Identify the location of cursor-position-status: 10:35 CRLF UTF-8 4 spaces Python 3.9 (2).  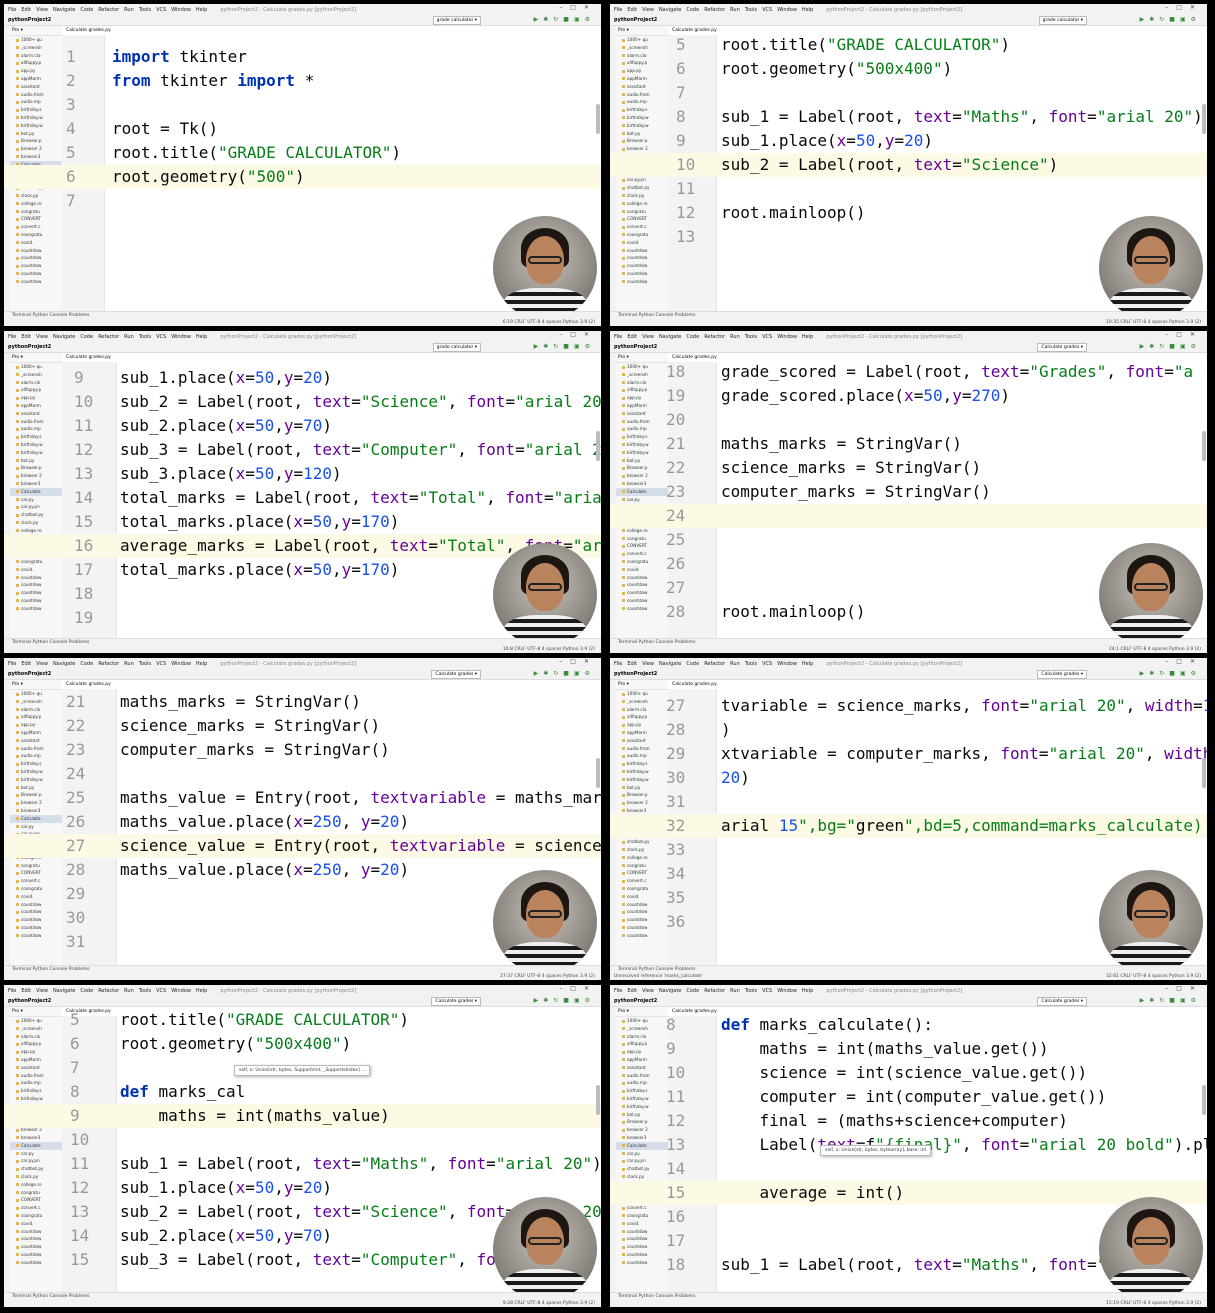
(1153, 322).